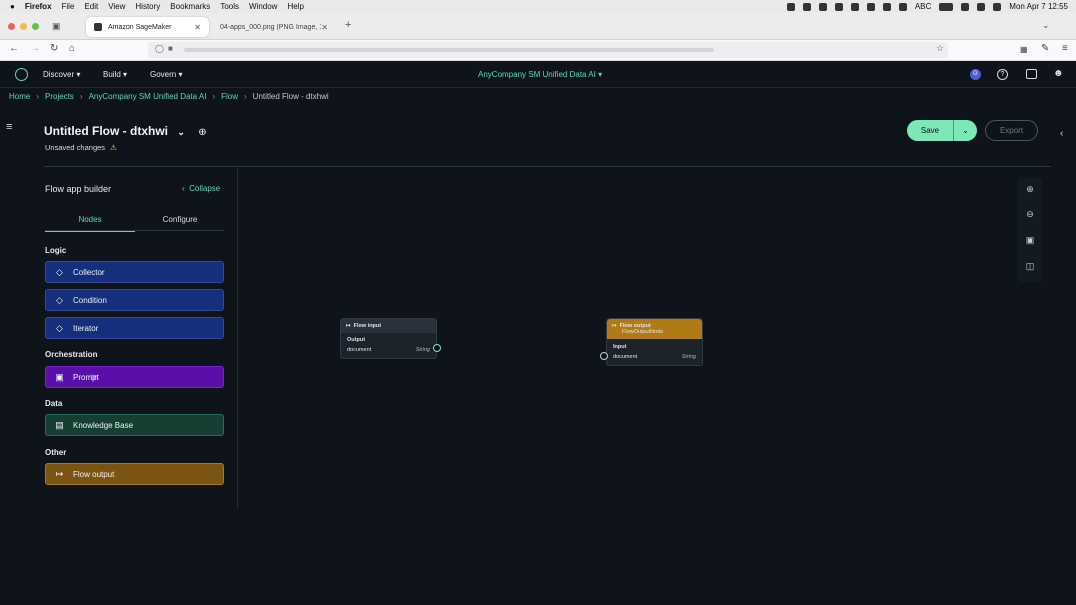 This screenshot has height=605, width=1076. Describe the element at coordinates (78, 189) in the screenshot. I see `panel-title: Flow app builder` at that location.